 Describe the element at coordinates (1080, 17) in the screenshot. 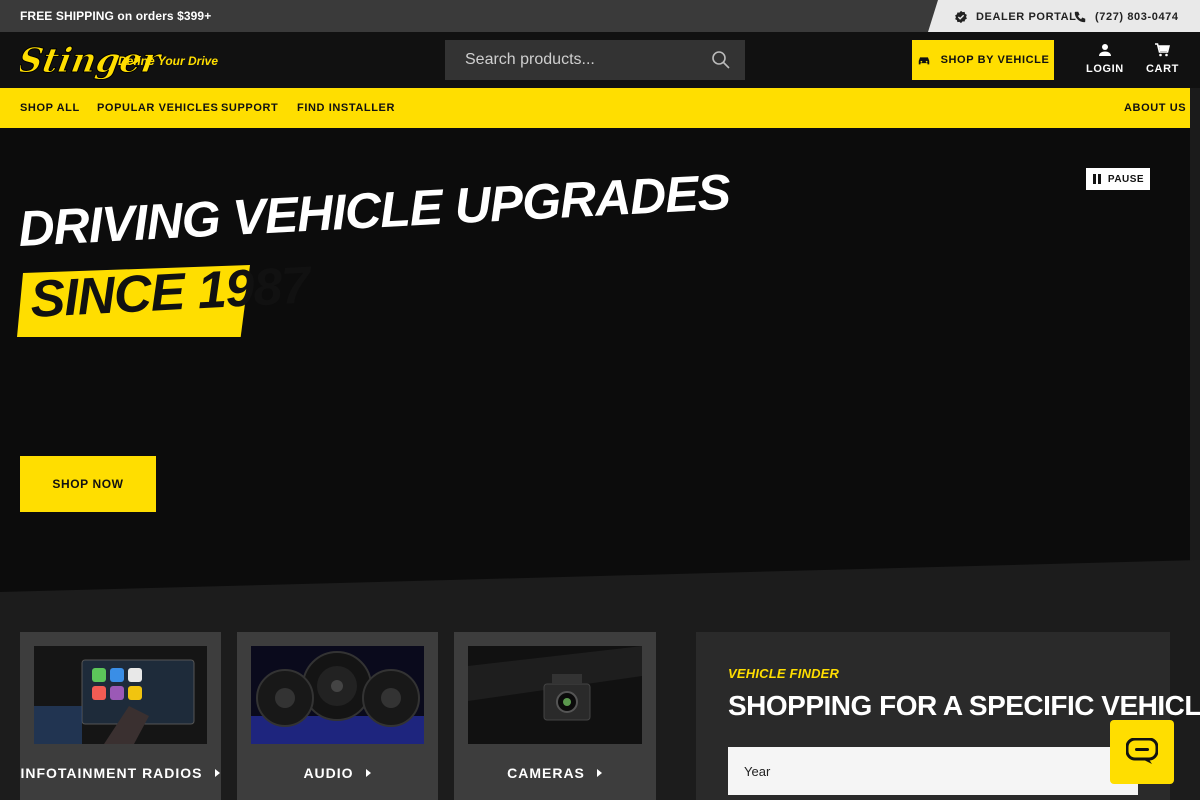

I see `phone-icon` at that location.